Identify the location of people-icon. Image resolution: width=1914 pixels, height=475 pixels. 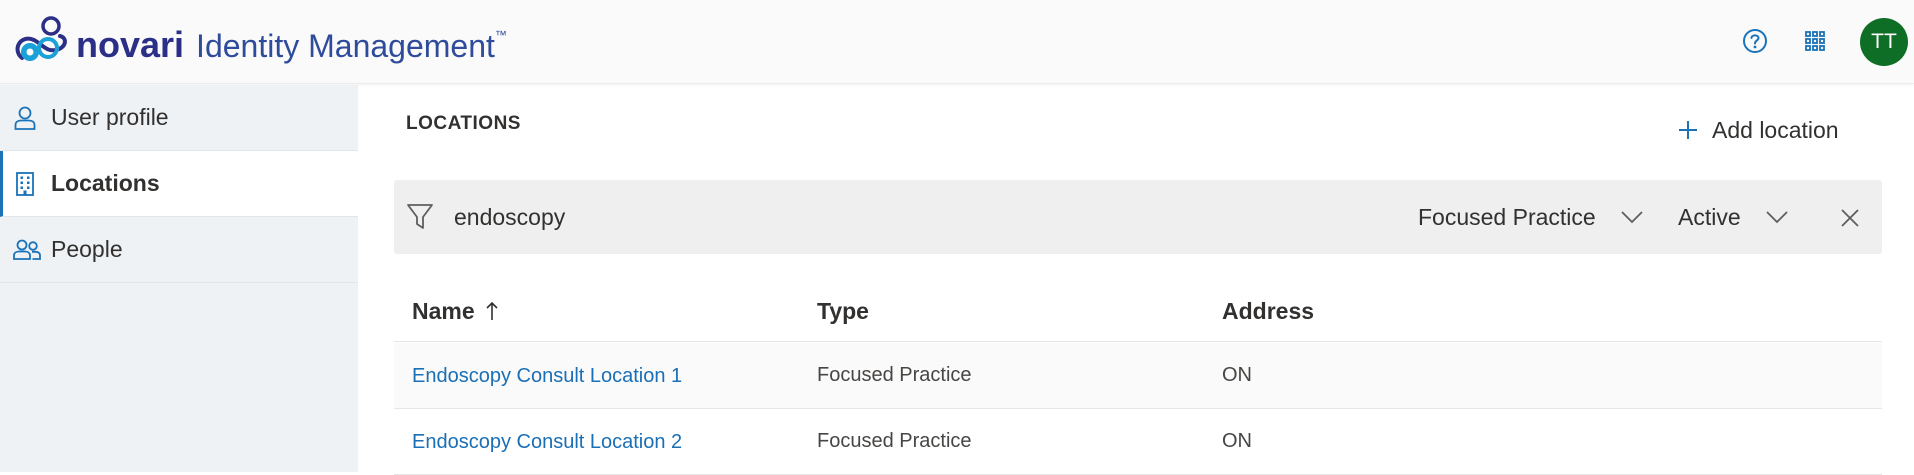
(27, 249).